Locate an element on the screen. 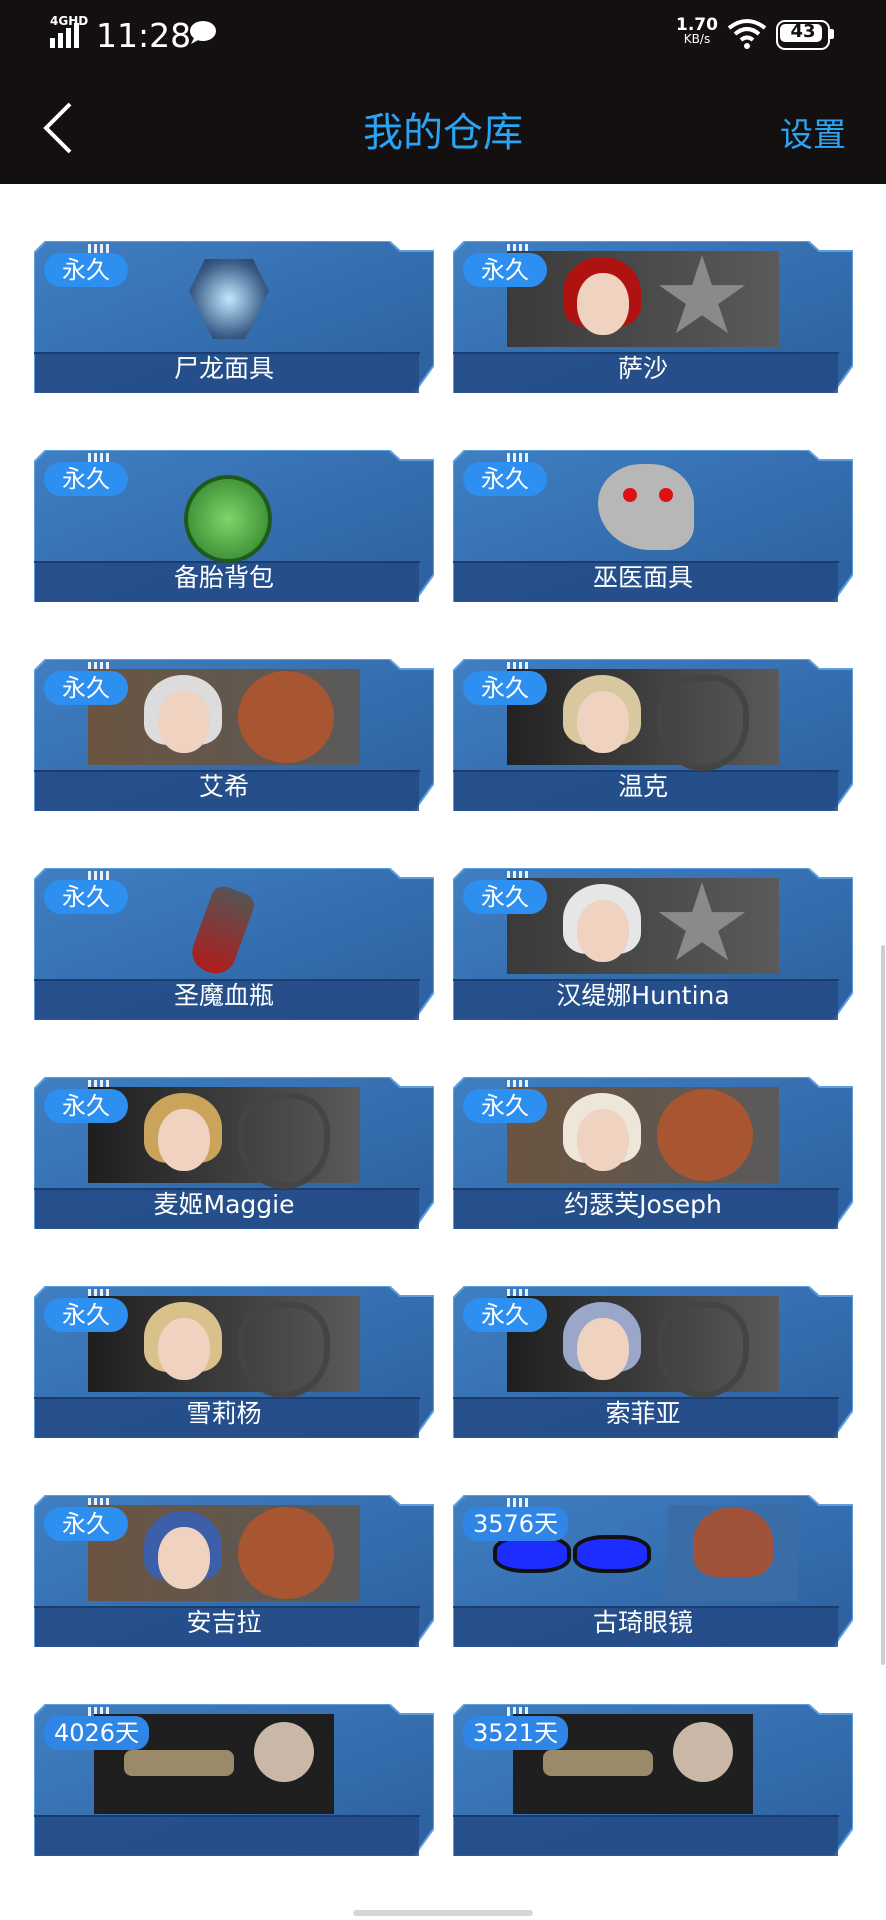 This screenshot has height=1920, width=886. duration-badge: 3521天 is located at coordinates (516, 1733).